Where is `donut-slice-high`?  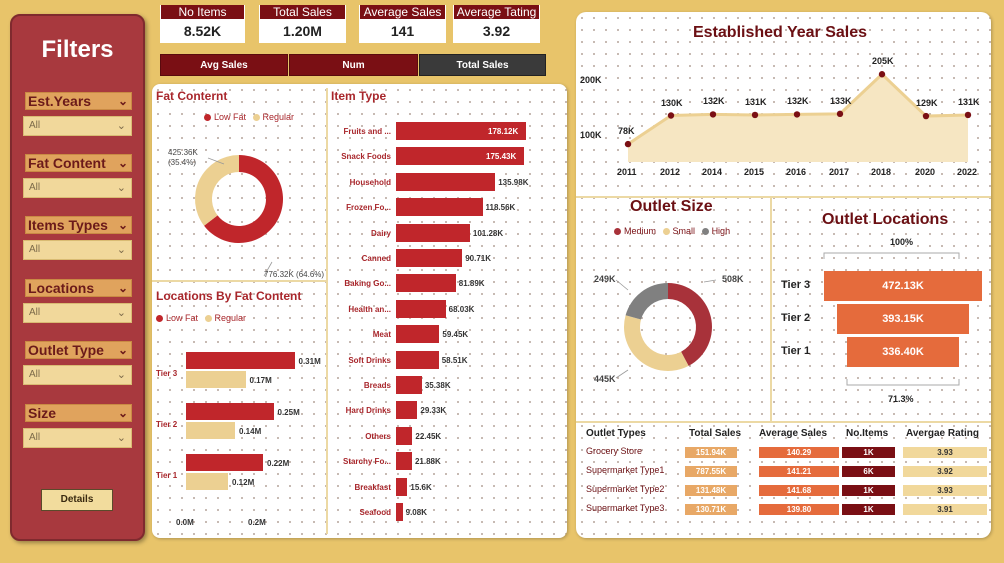 donut-slice-high is located at coordinates (646, 301).